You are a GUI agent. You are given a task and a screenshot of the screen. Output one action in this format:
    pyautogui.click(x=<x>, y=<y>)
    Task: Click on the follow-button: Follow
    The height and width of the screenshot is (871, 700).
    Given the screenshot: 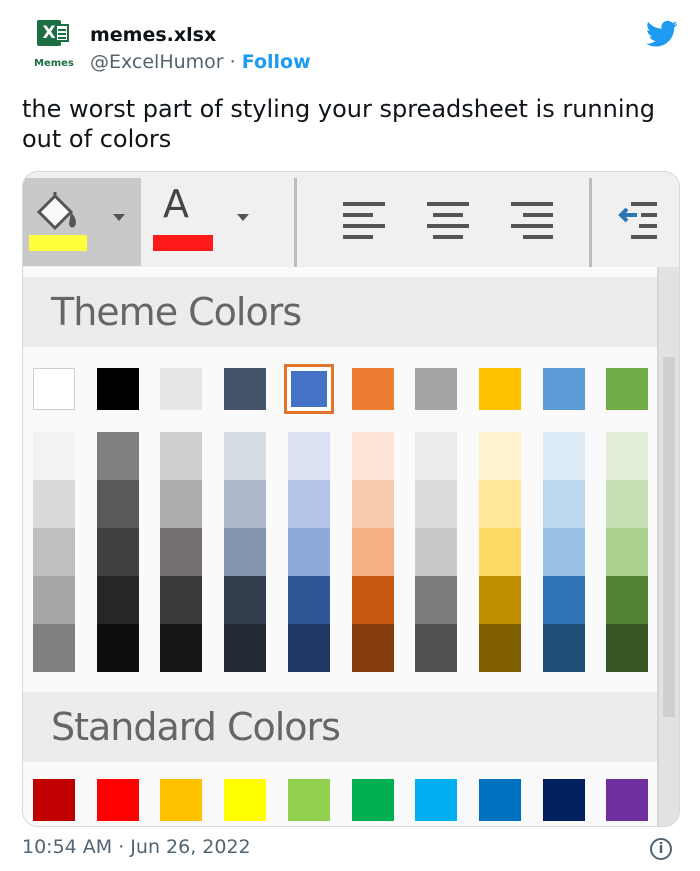 What is the action you would take?
    pyautogui.click(x=276, y=62)
    